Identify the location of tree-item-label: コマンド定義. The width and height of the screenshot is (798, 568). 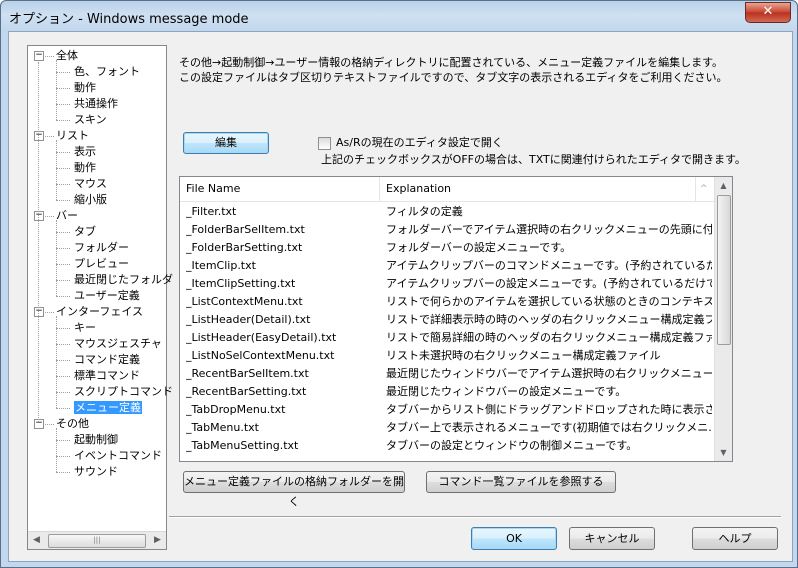
(107, 359).